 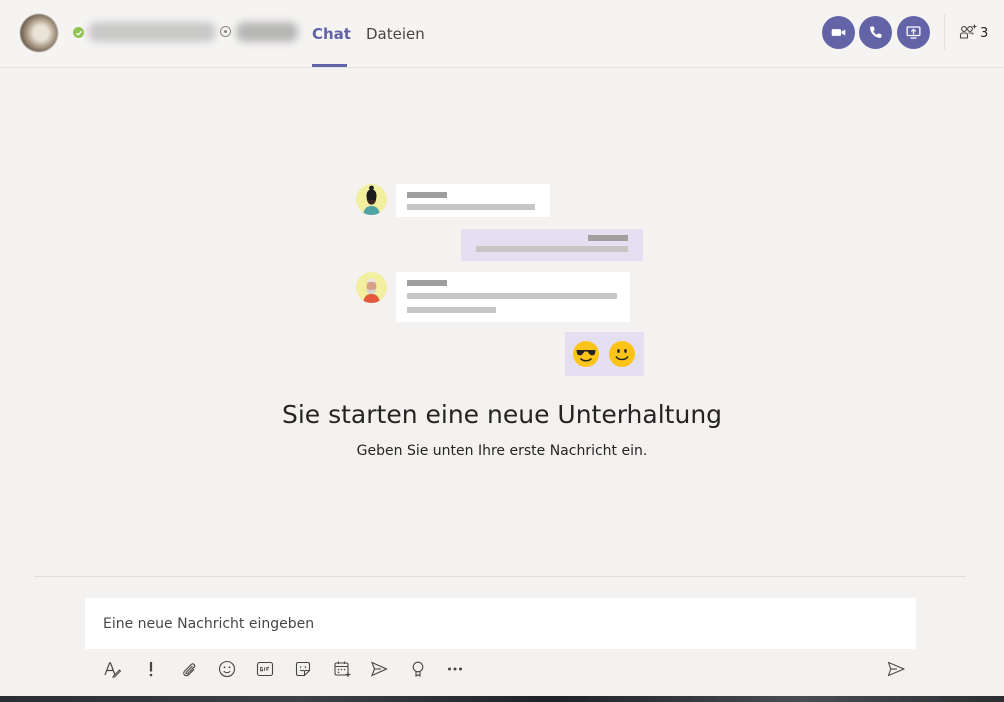 I want to click on attach-button, so click(x=189, y=669).